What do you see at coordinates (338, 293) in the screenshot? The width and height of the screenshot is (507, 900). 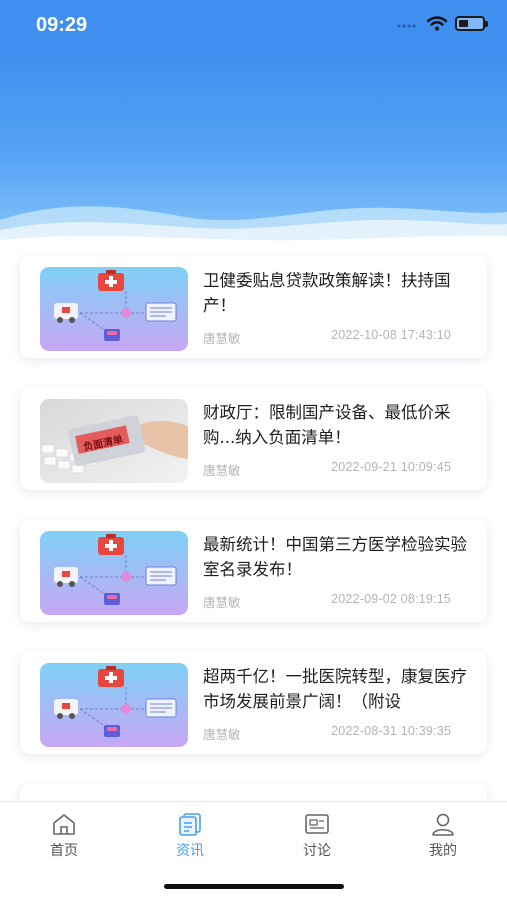 I see `article-title: 卫健委贴息贷款政策解读！扶持国产！` at bounding box center [338, 293].